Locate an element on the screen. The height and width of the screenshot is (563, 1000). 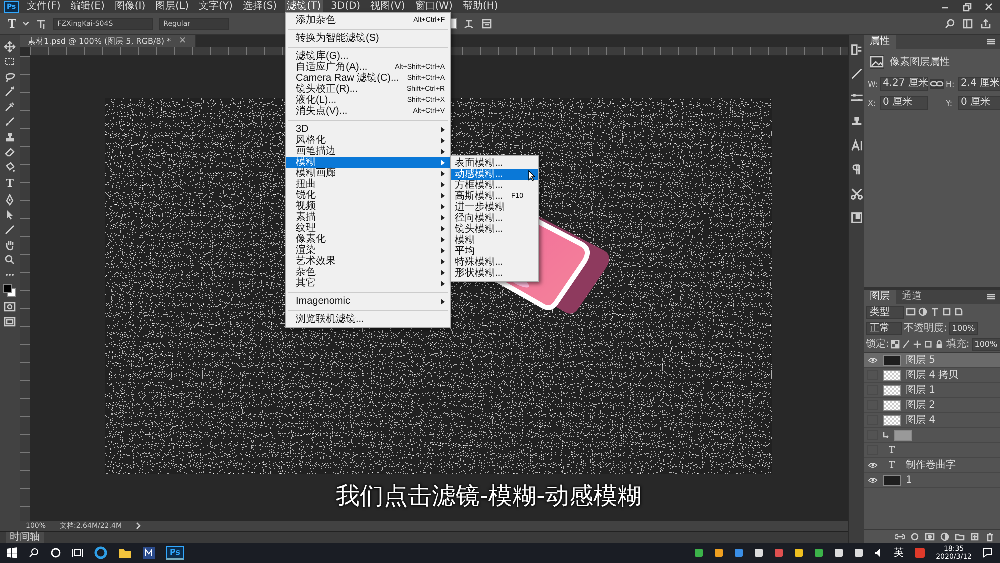
panel-heading: 像素图层属性 is located at coordinates (920, 62).